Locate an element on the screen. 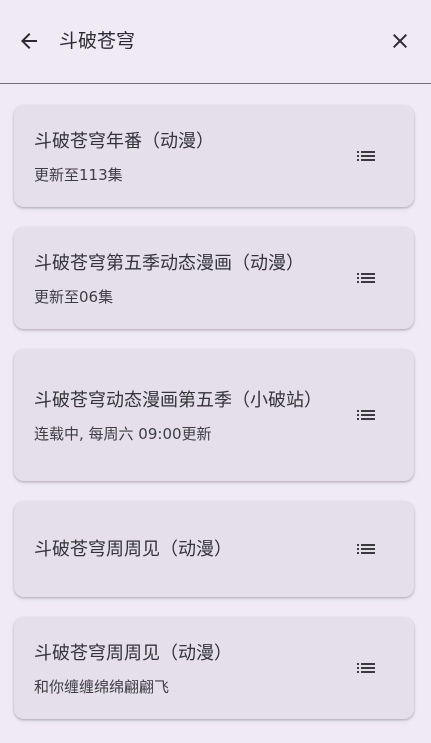 The width and height of the screenshot is (431, 743). result-subtitle: 和你缠缠绵绵翩翩飞 is located at coordinates (102, 686).